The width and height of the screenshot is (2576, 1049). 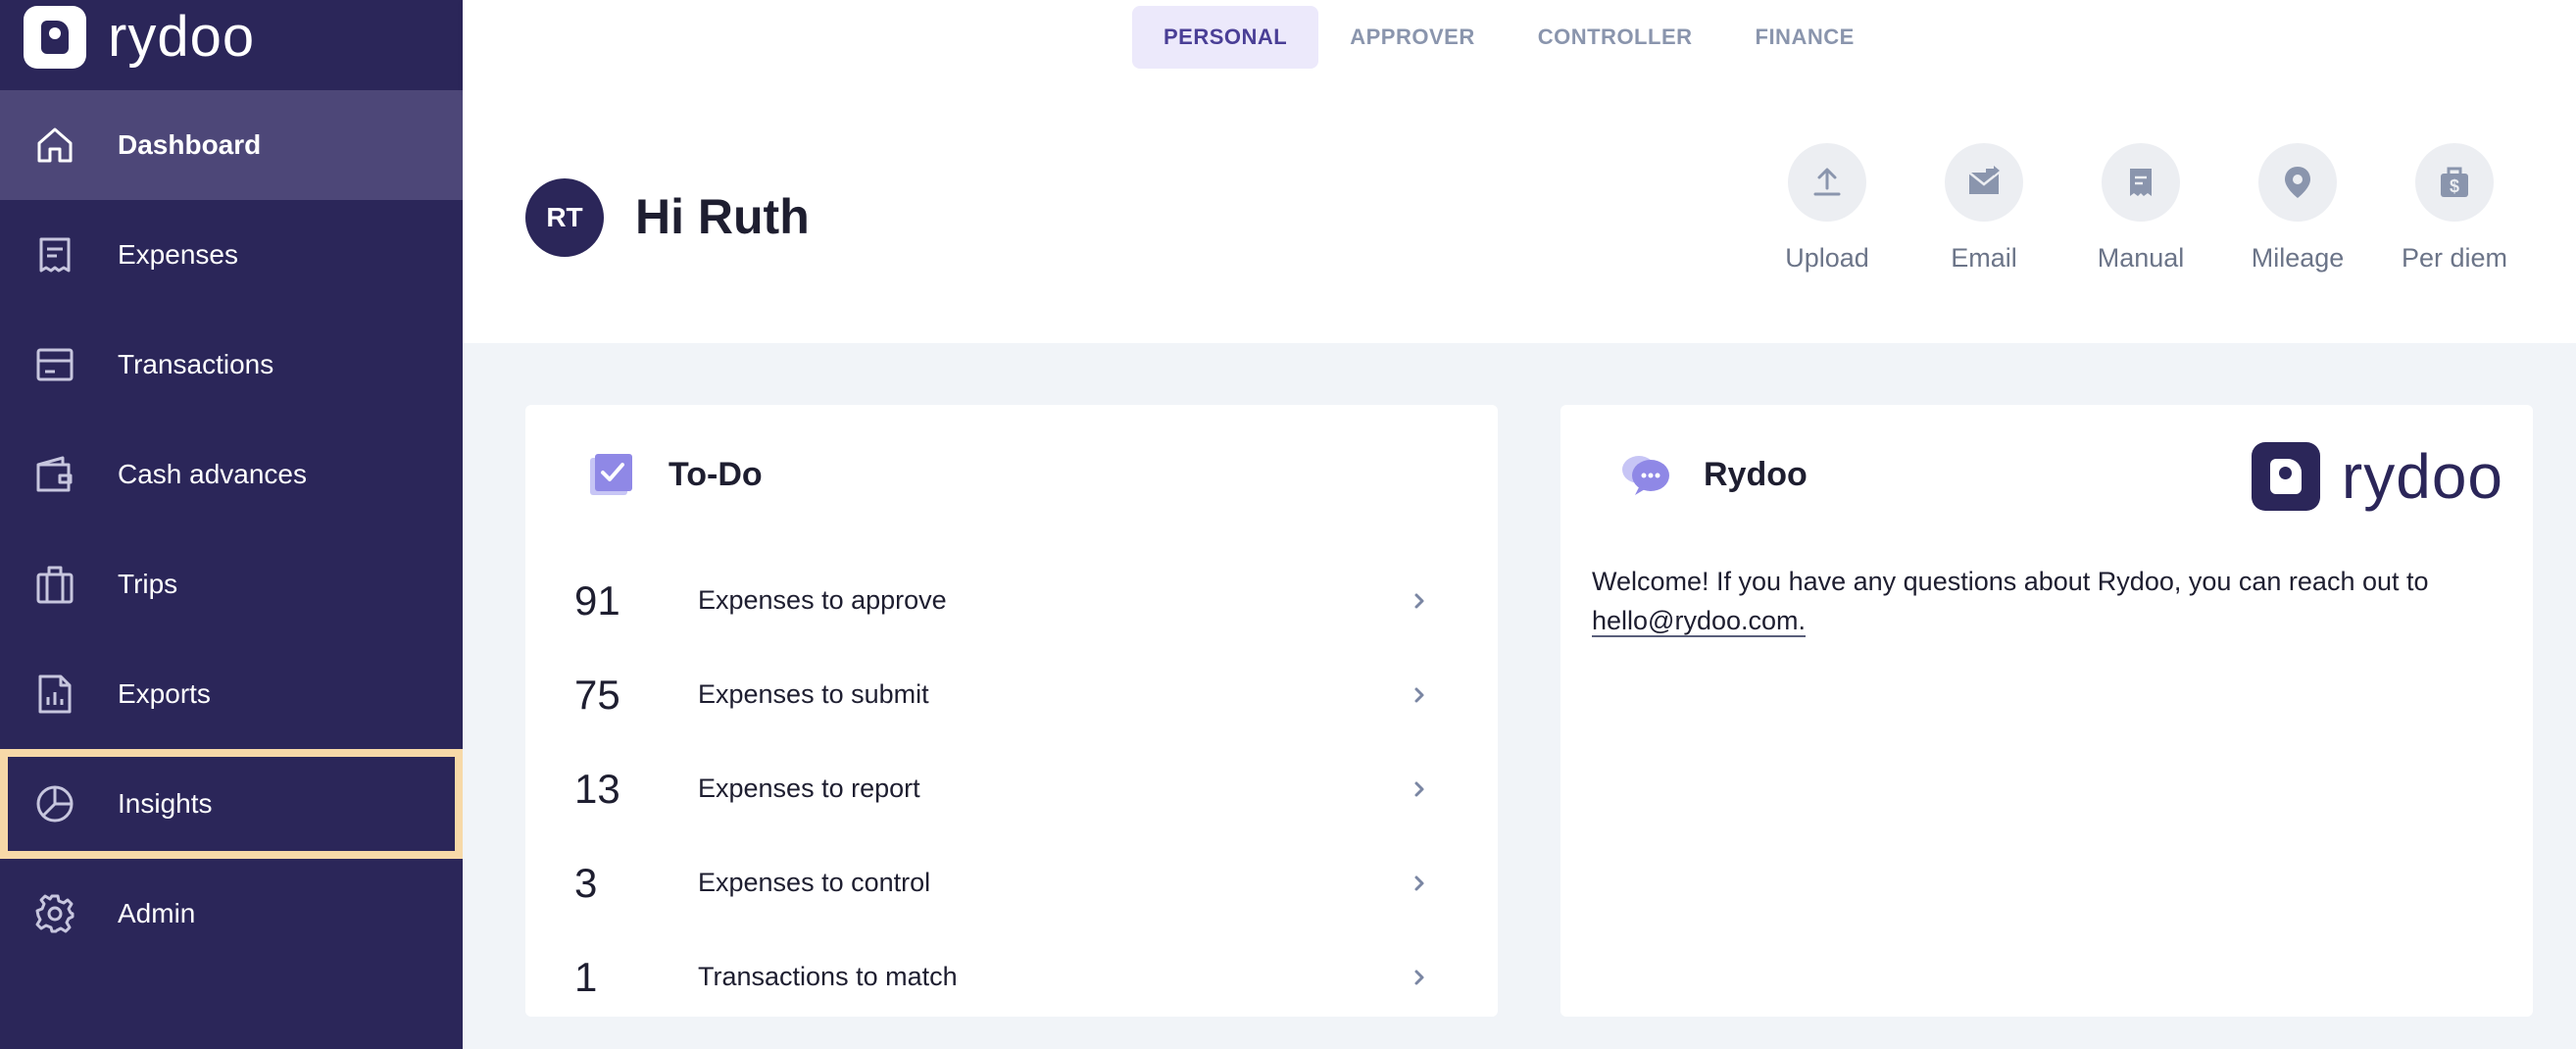 I want to click on quick-action-label: Email, so click(x=1984, y=258).